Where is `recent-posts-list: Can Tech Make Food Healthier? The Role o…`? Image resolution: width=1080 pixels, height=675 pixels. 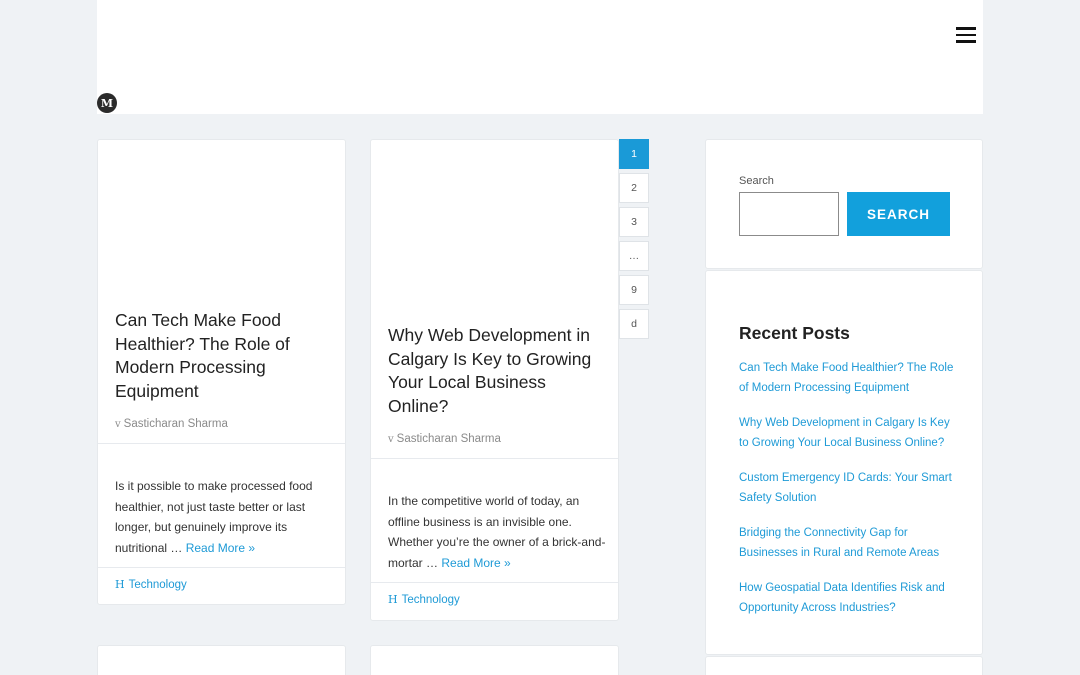
recent-posts-list: Can Tech Make Food Healthier? The Role o… is located at coordinates (846, 496).